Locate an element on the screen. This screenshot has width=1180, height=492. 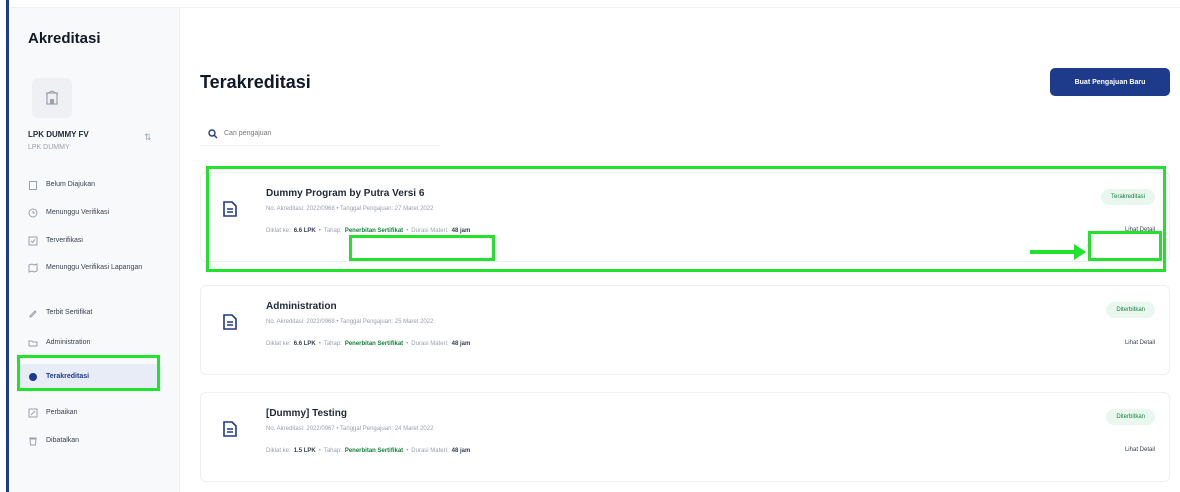
pen-icon is located at coordinates (33, 313).